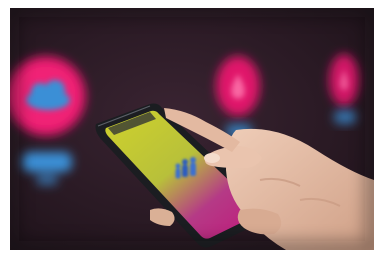 The height and width of the screenshot is (254, 379). What do you see at coordinates (212, 158) in the screenshot?
I see `fingernail` at bounding box center [212, 158].